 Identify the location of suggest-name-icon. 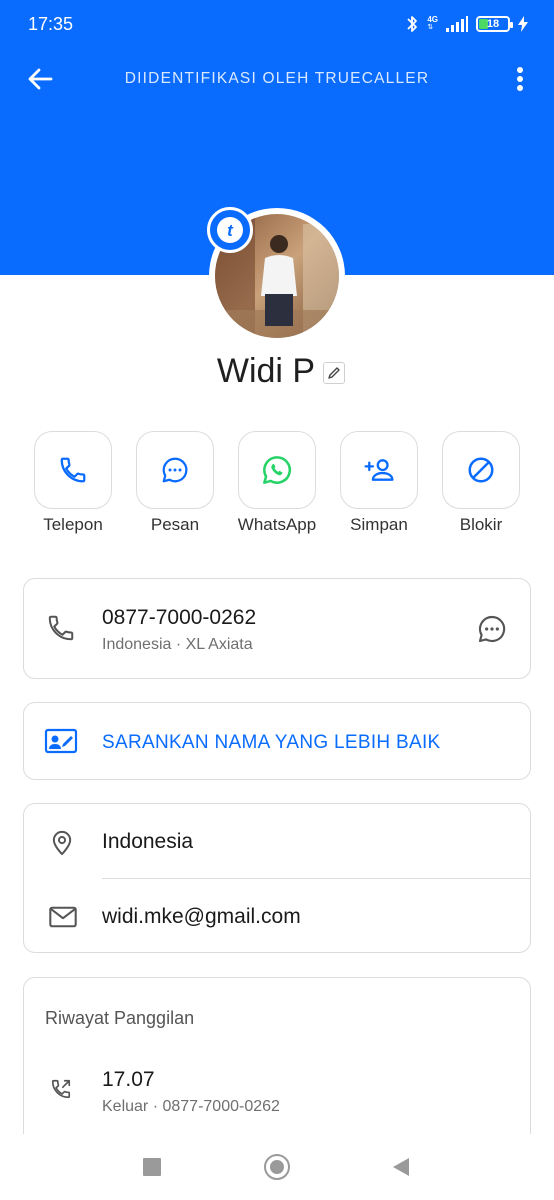
(61, 741).